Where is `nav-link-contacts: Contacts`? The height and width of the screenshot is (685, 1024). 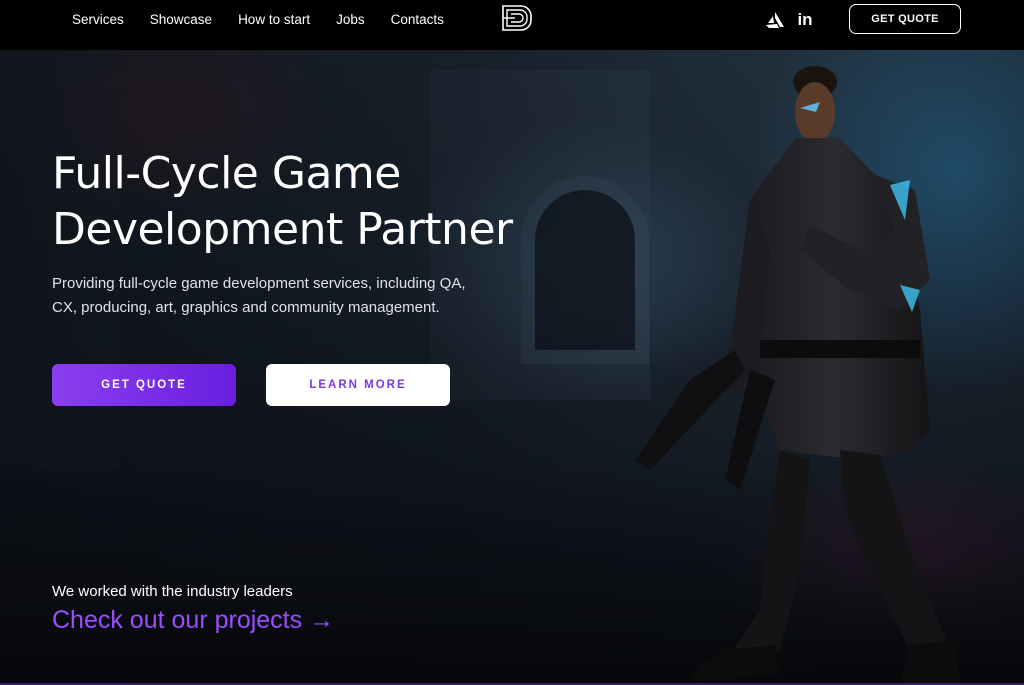 nav-link-contacts: Contacts is located at coordinates (417, 19).